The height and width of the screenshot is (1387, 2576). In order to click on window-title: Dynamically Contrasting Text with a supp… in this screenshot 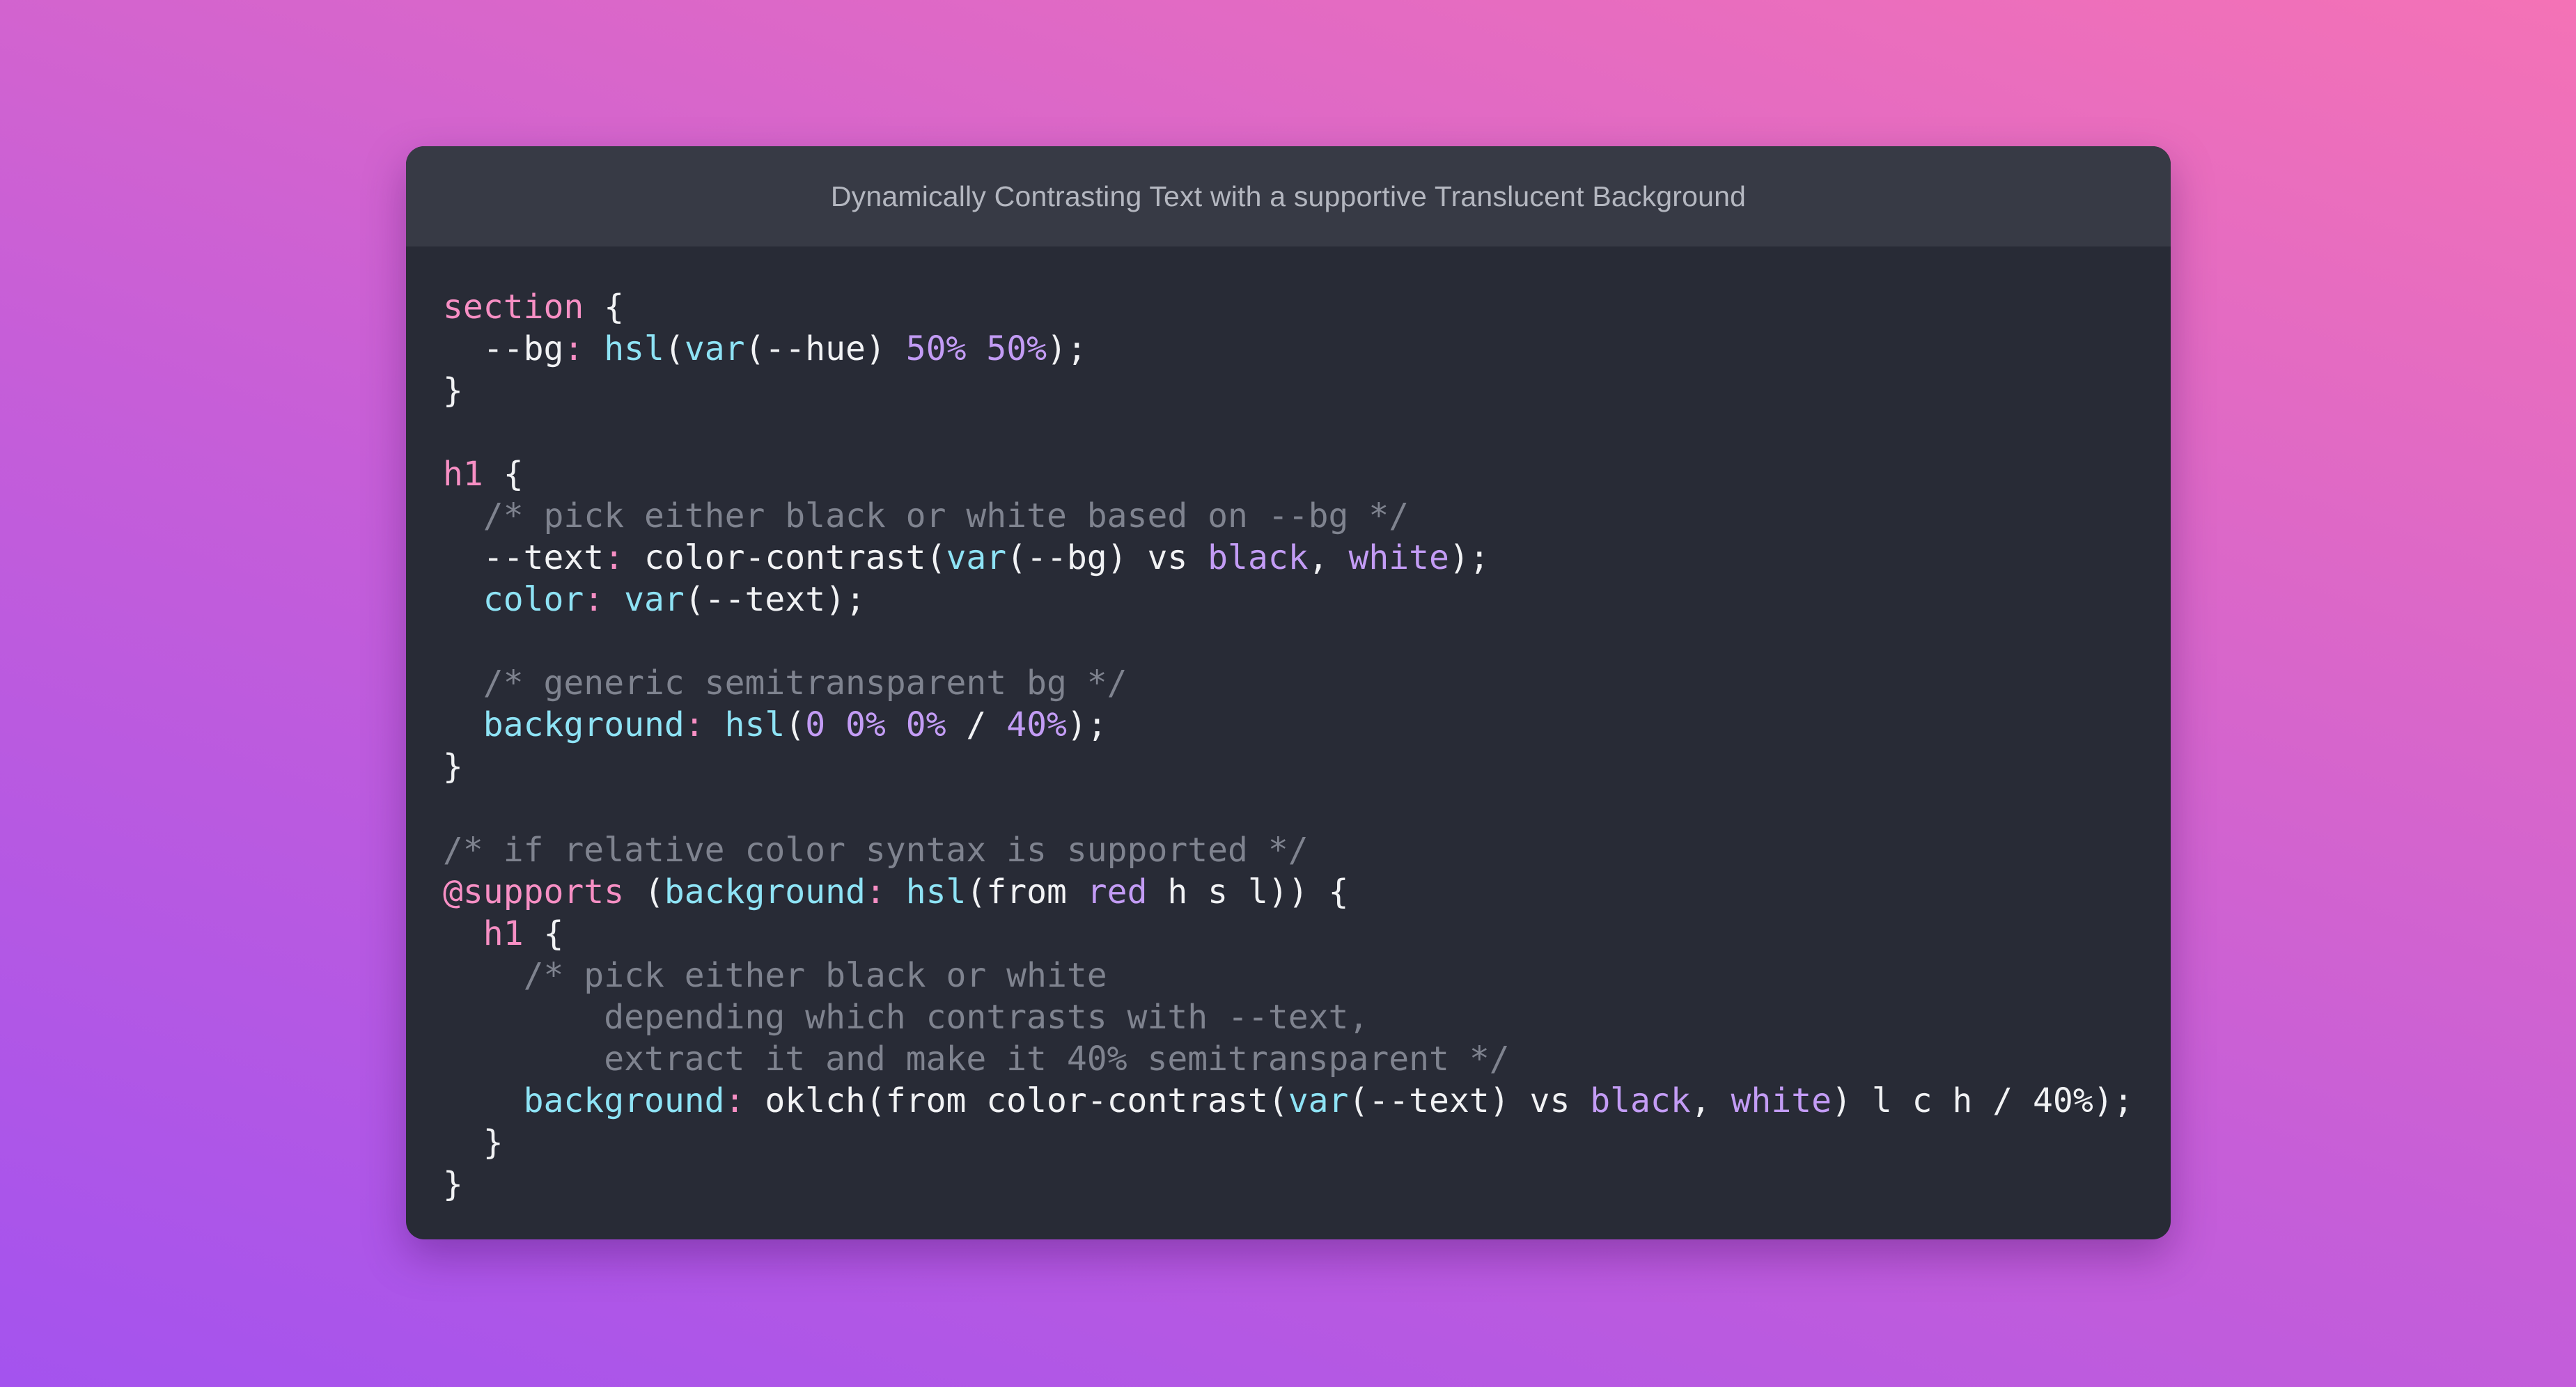, I will do `click(1288, 196)`.